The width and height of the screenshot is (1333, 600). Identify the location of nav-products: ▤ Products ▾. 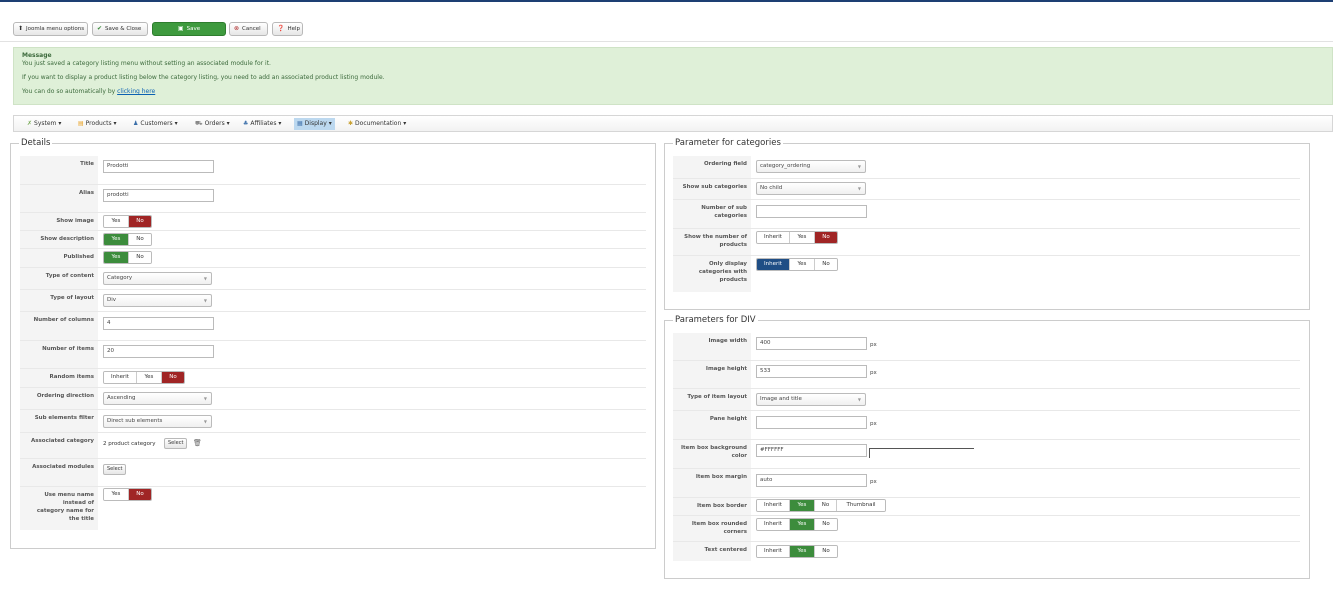
(97, 124).